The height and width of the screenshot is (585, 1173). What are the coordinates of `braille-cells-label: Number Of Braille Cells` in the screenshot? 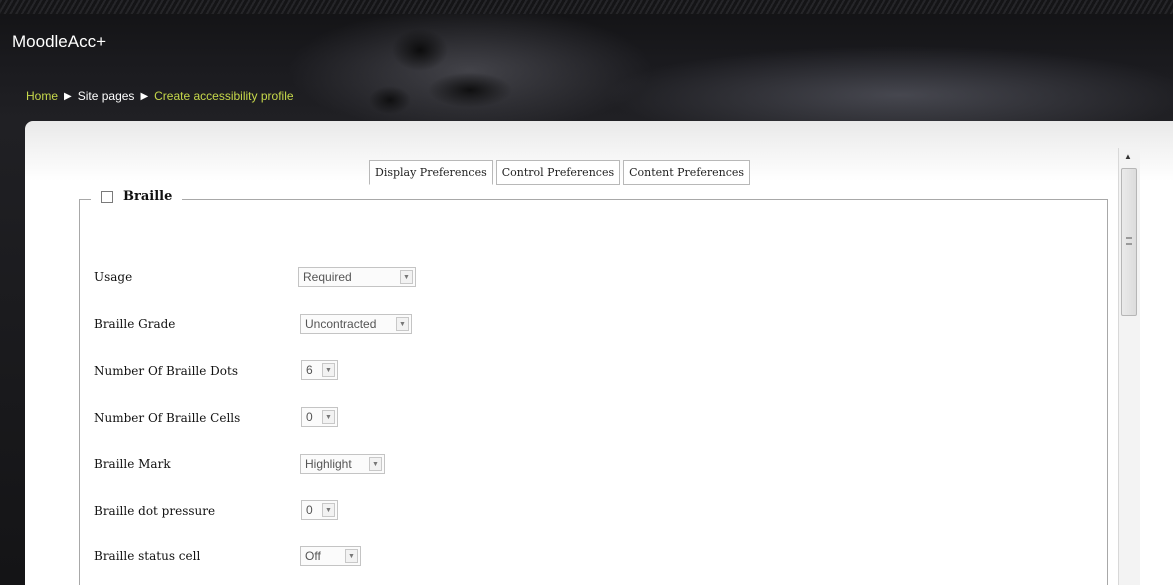 It's located at (167, 418).